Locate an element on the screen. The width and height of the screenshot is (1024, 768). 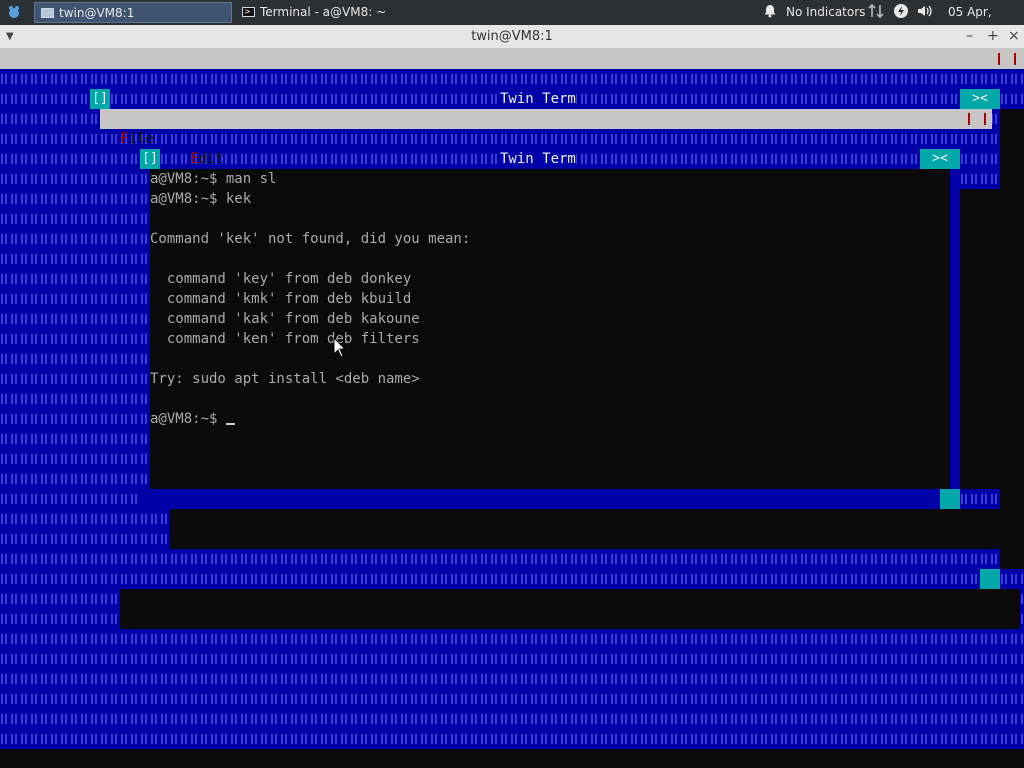
terminal-line: command 'kak' from deb kakoune is located at coordinates (285, 319).